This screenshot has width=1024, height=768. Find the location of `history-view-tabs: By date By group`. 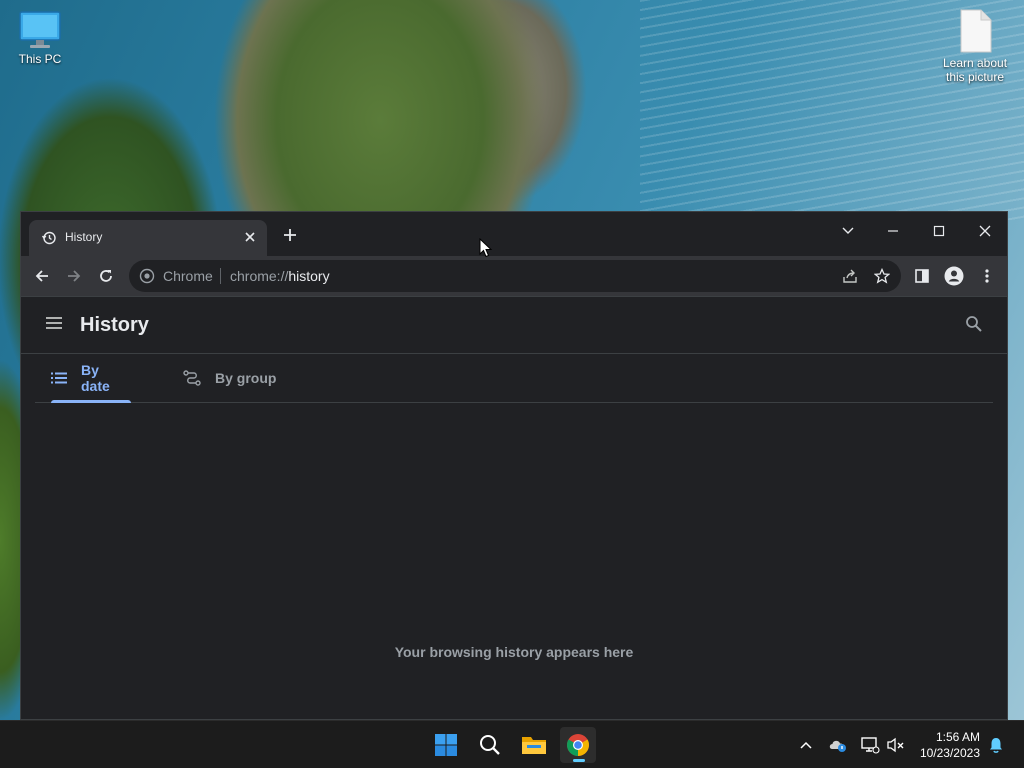

history-view-tabs: By date By group is located at coordinates (514, 378).